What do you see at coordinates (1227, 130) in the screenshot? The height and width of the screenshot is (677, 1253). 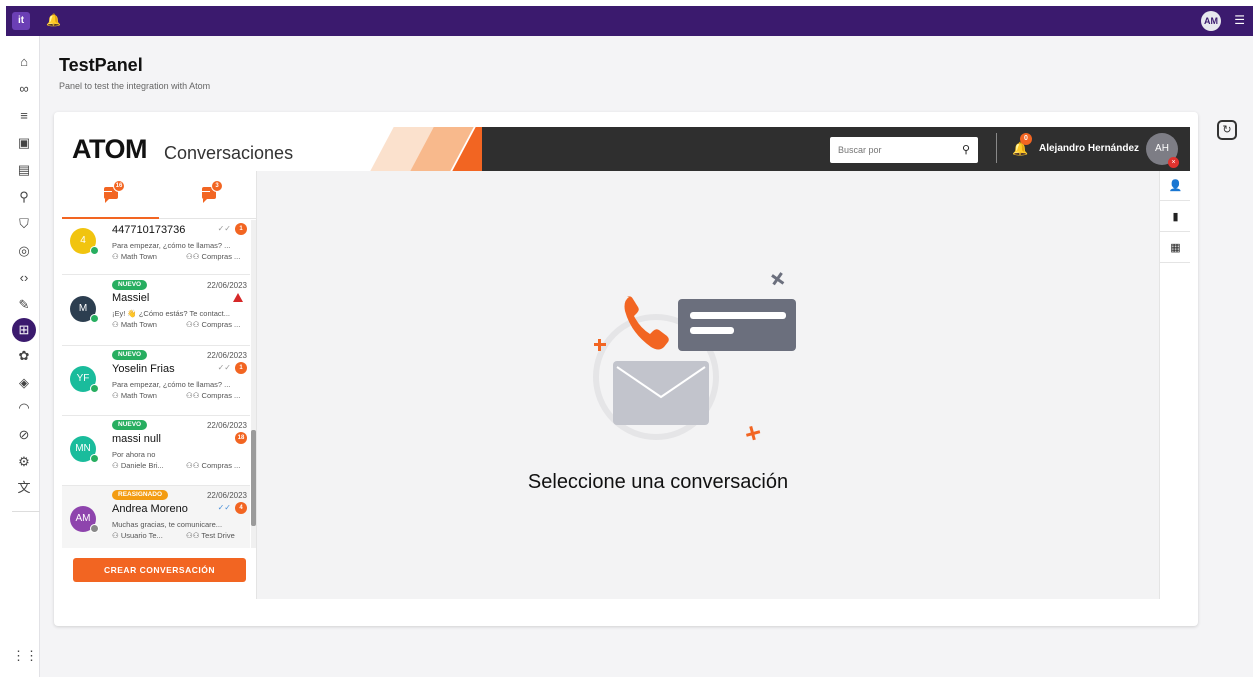 I see `refresh-icon: ↻` at bounding box center [1227, 130].